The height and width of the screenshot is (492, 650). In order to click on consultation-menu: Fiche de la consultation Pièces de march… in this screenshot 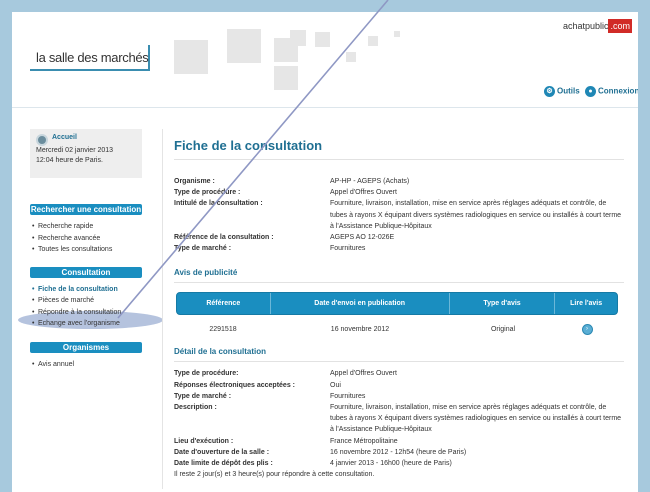, I will do `click(86, 307)`.